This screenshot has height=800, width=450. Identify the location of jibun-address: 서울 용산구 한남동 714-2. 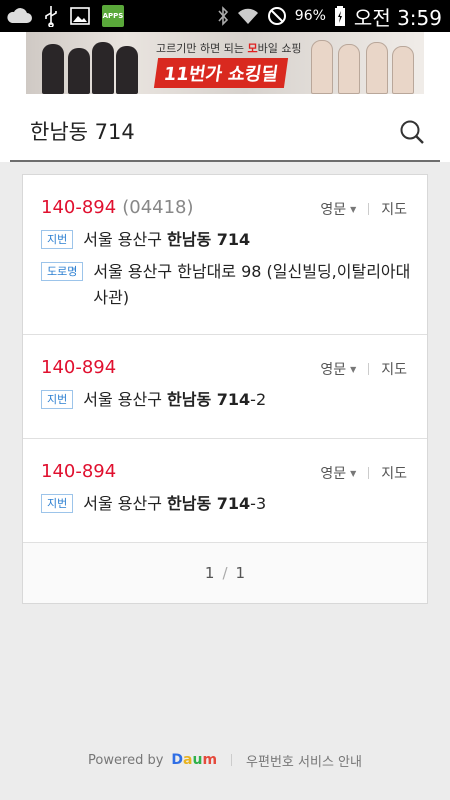
(175, 399).